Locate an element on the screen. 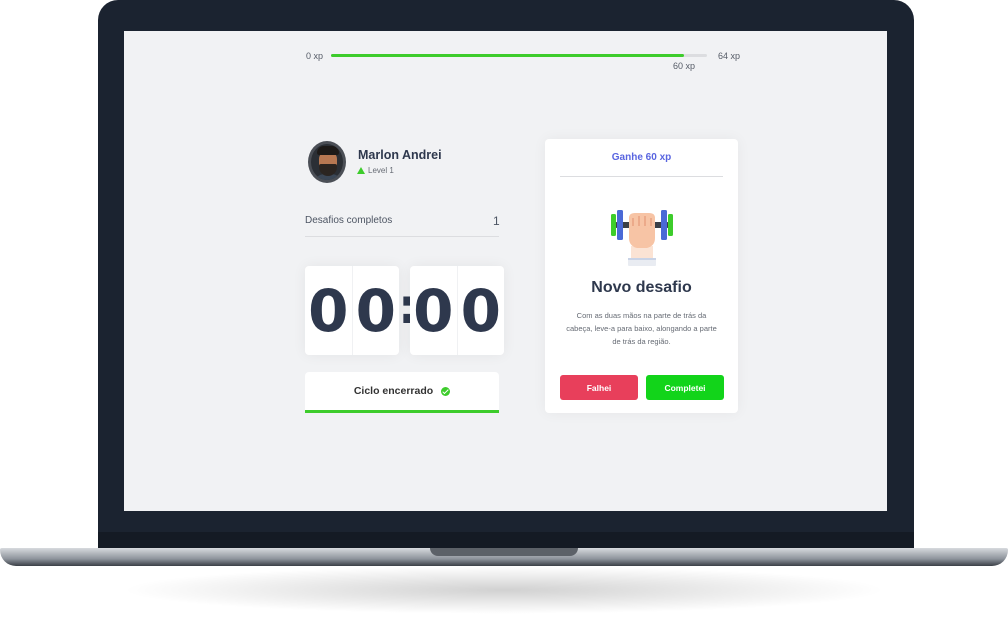 This screenshot has height=623, width=1008. profile-name: Marlon Andrei is located at coordinates (400, 155).